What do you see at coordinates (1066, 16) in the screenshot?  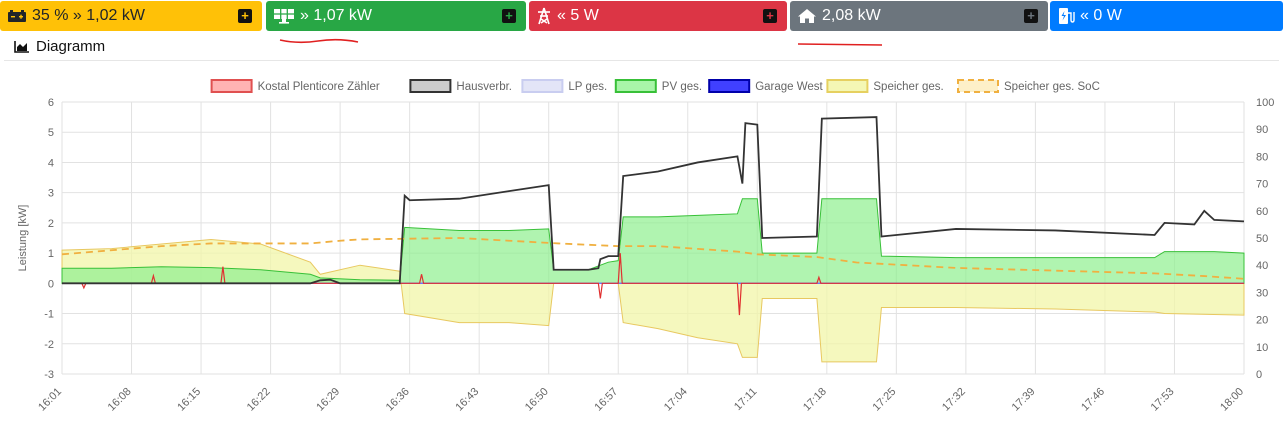 I see `charging-station-icon` at bounding box center [1066, 16].